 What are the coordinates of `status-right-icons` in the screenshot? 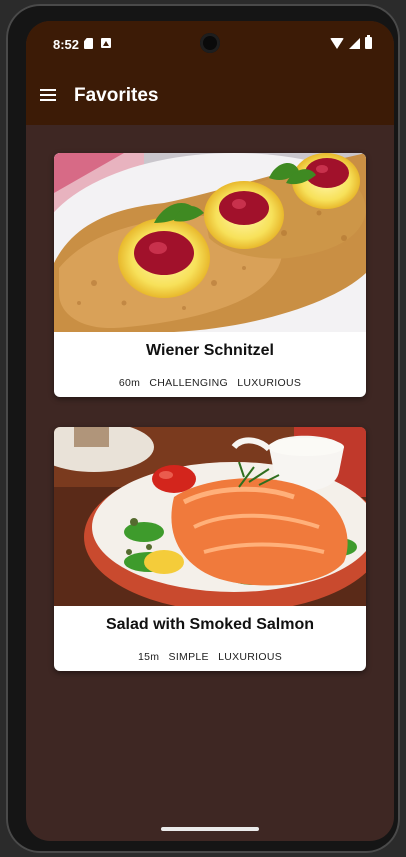 It's located at (351, 42).